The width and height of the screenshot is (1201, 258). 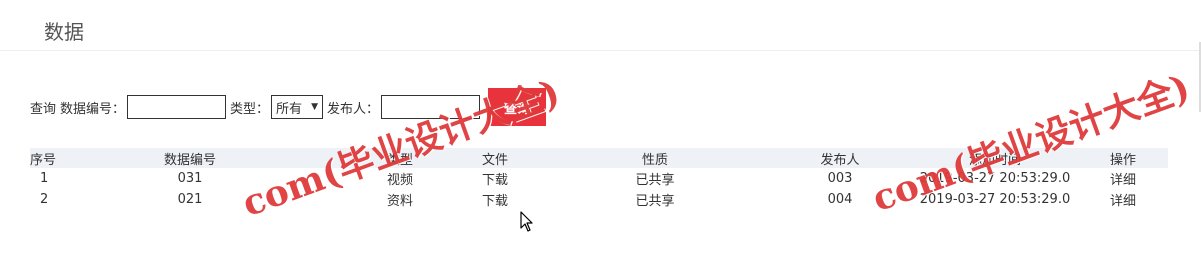 I want to click on publisher-input, so click(x=431, y=107).